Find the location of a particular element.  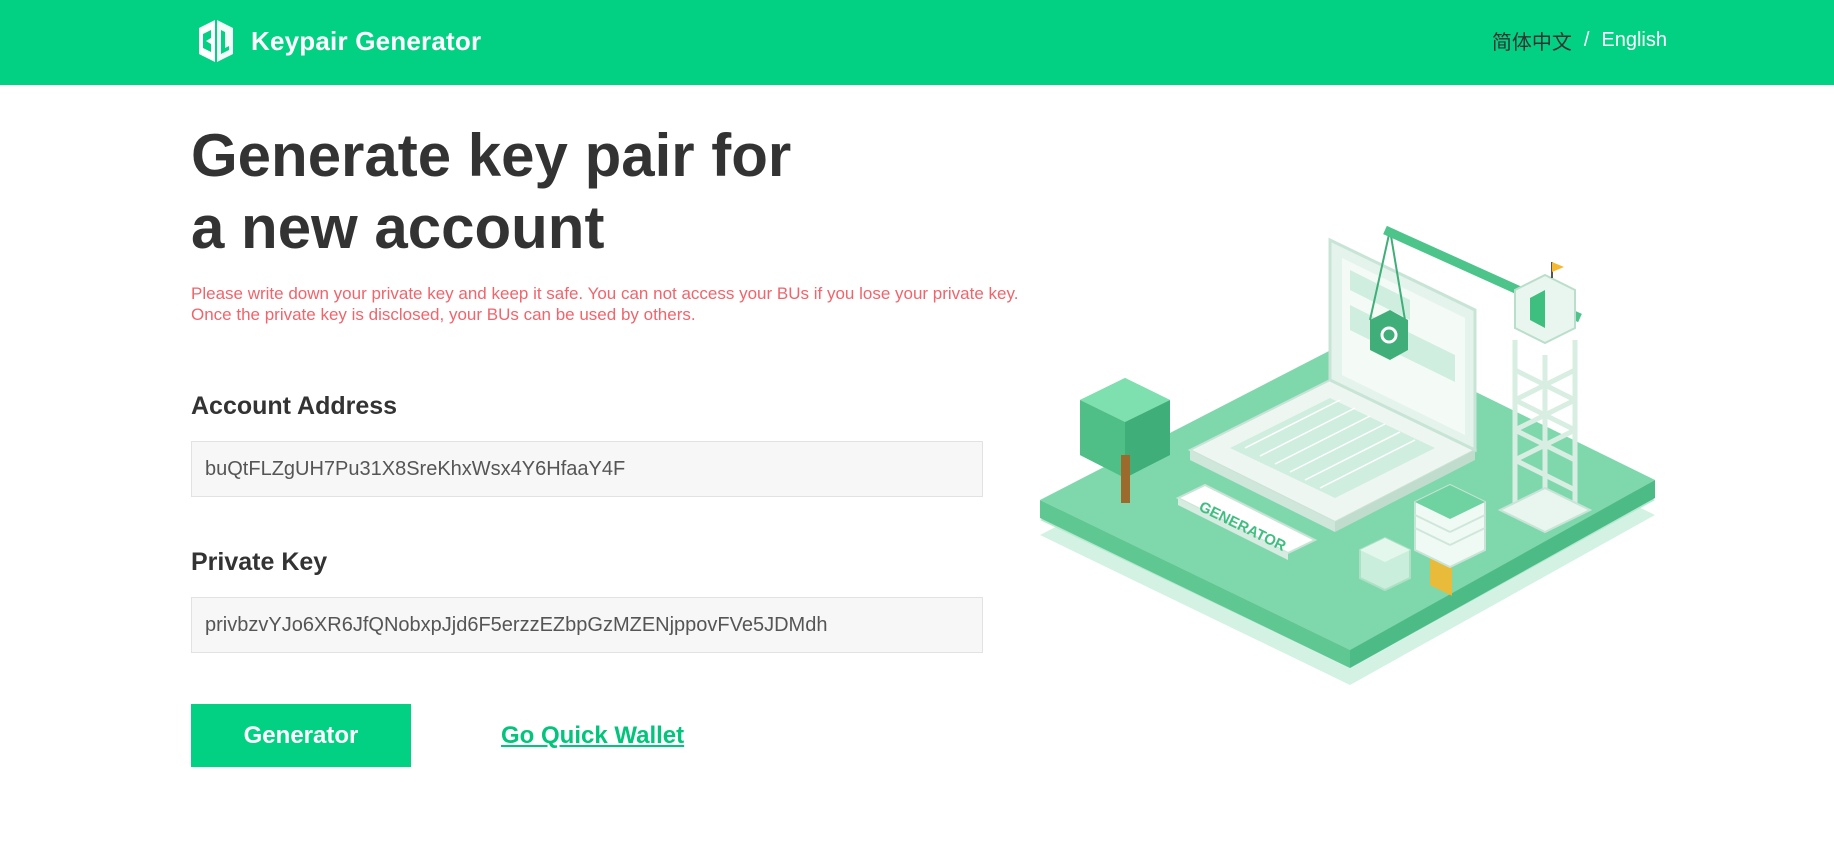

lang-option-english: English is located at coordinates (1634, 40).